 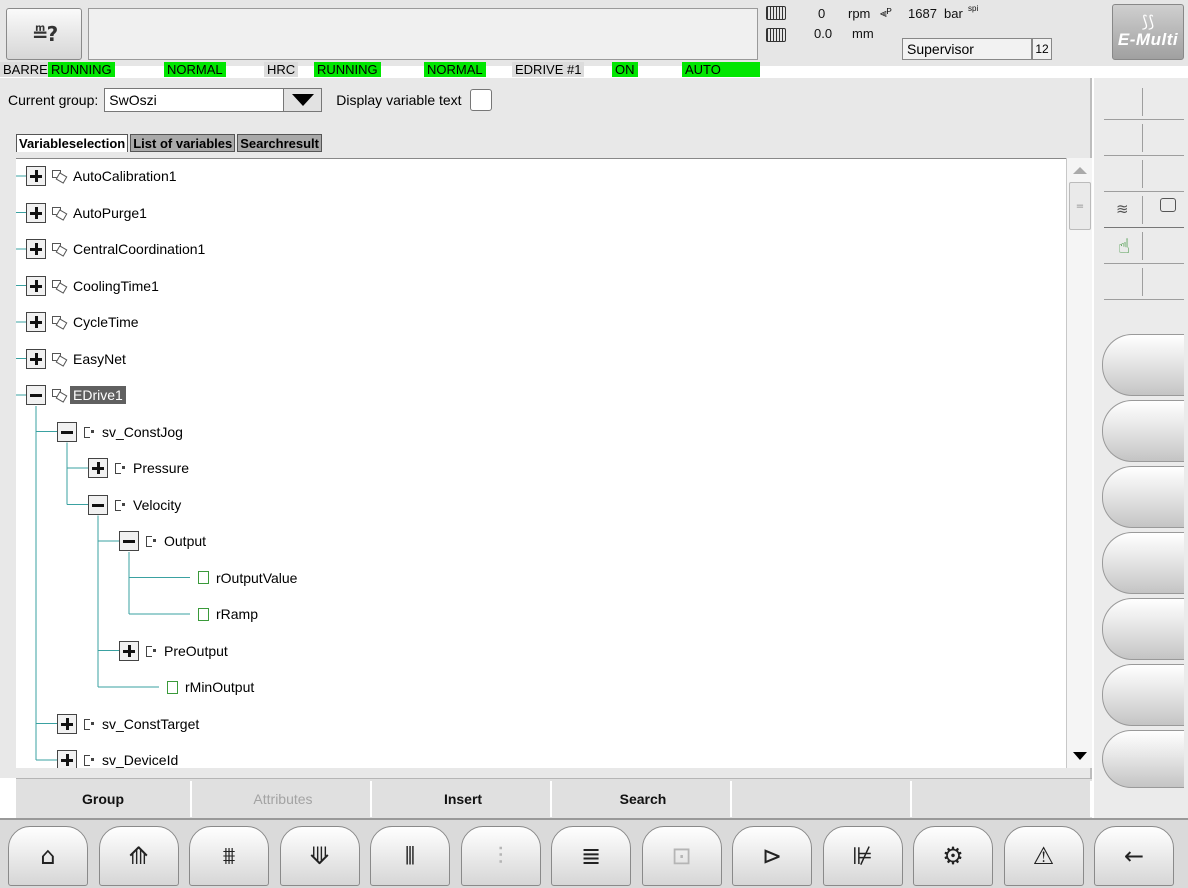 What do you see at coordinates (229, 856) in the screenshot?
I see `injection-button: ⩩` at bounding box center [229, 856].